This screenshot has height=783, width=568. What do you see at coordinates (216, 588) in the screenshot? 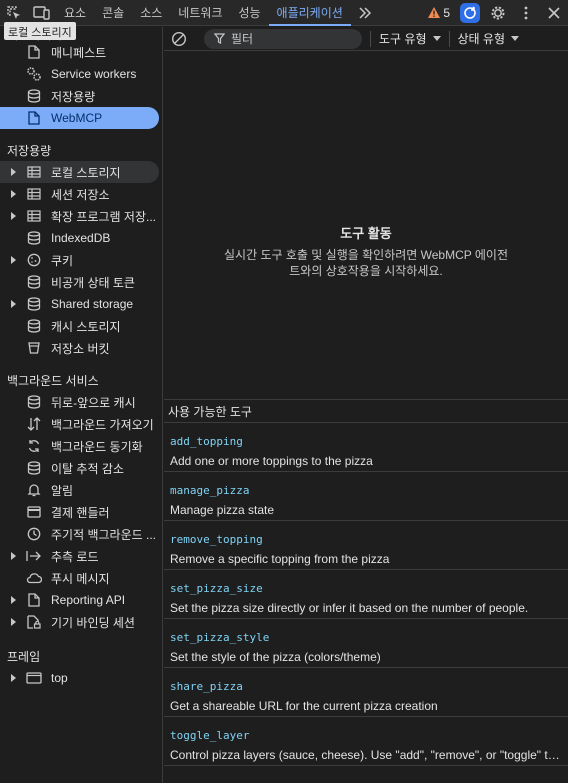
I see `tool-name: set_pizza_size` at bounding box center [216, 588].